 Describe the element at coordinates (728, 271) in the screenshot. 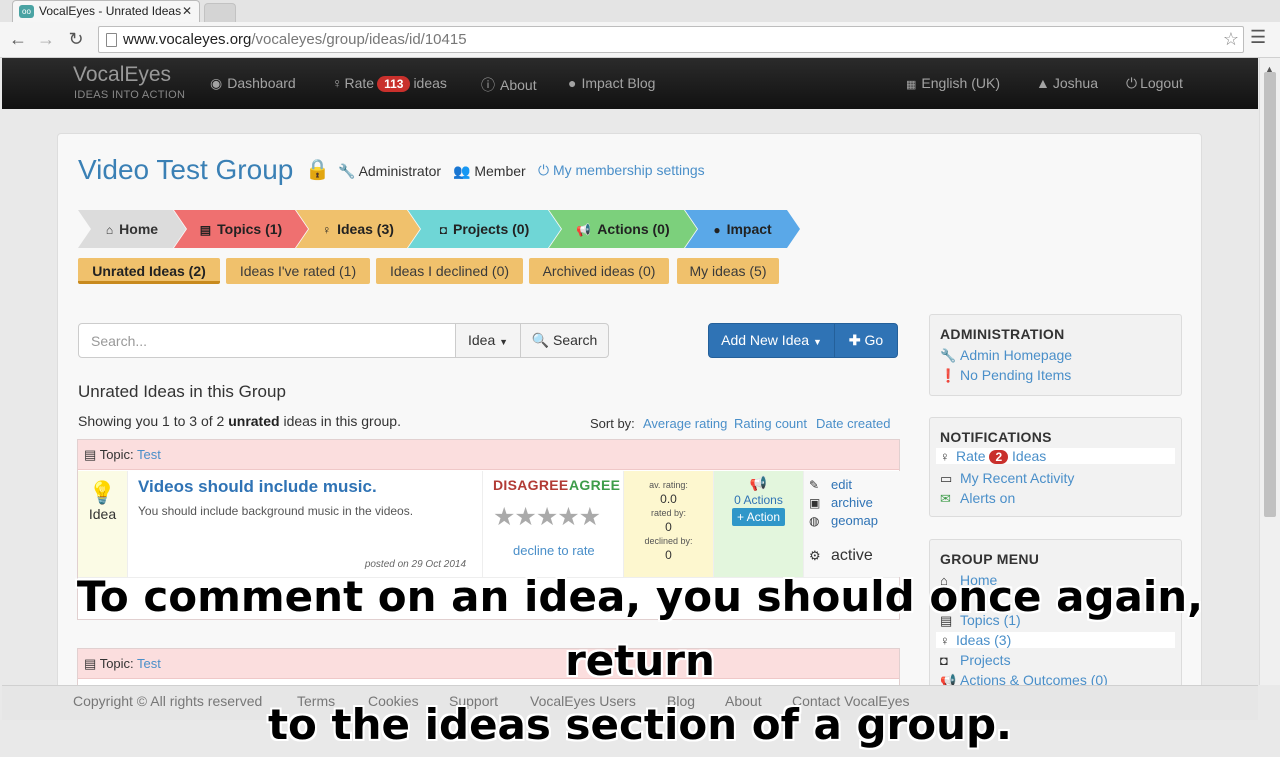

I see `subtab-my-ideas: My ideas (5)` at that location.